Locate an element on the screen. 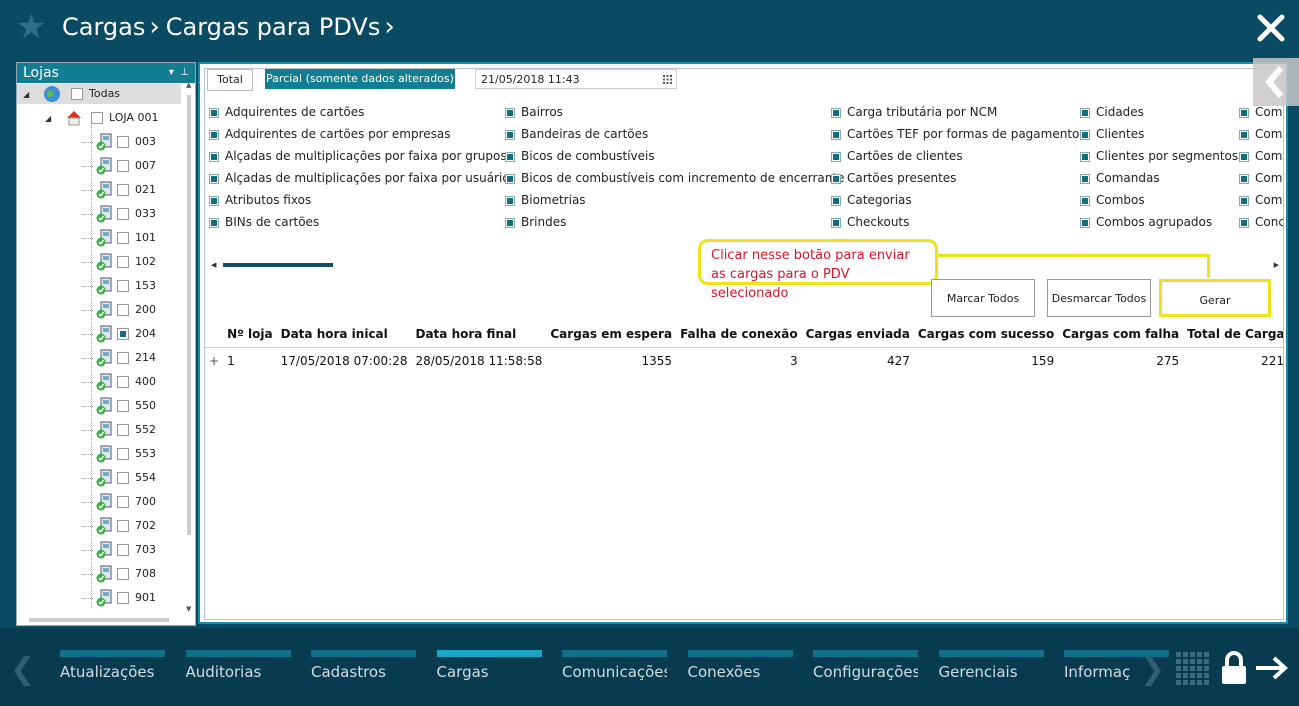 This screenshot has width=1299, height=706. calendar-icon is located at coordinates (667, 79).